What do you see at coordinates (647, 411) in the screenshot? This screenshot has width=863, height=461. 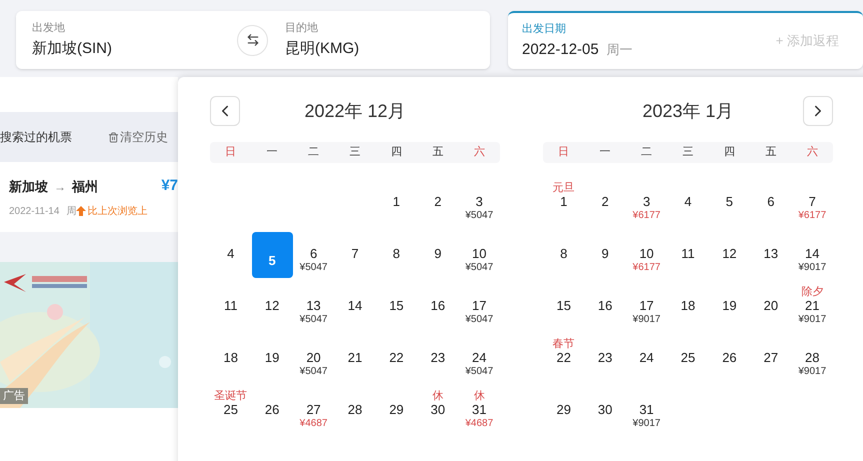 I see `calendar-day: 31 ¥9017` at bounding box center [647, 411].